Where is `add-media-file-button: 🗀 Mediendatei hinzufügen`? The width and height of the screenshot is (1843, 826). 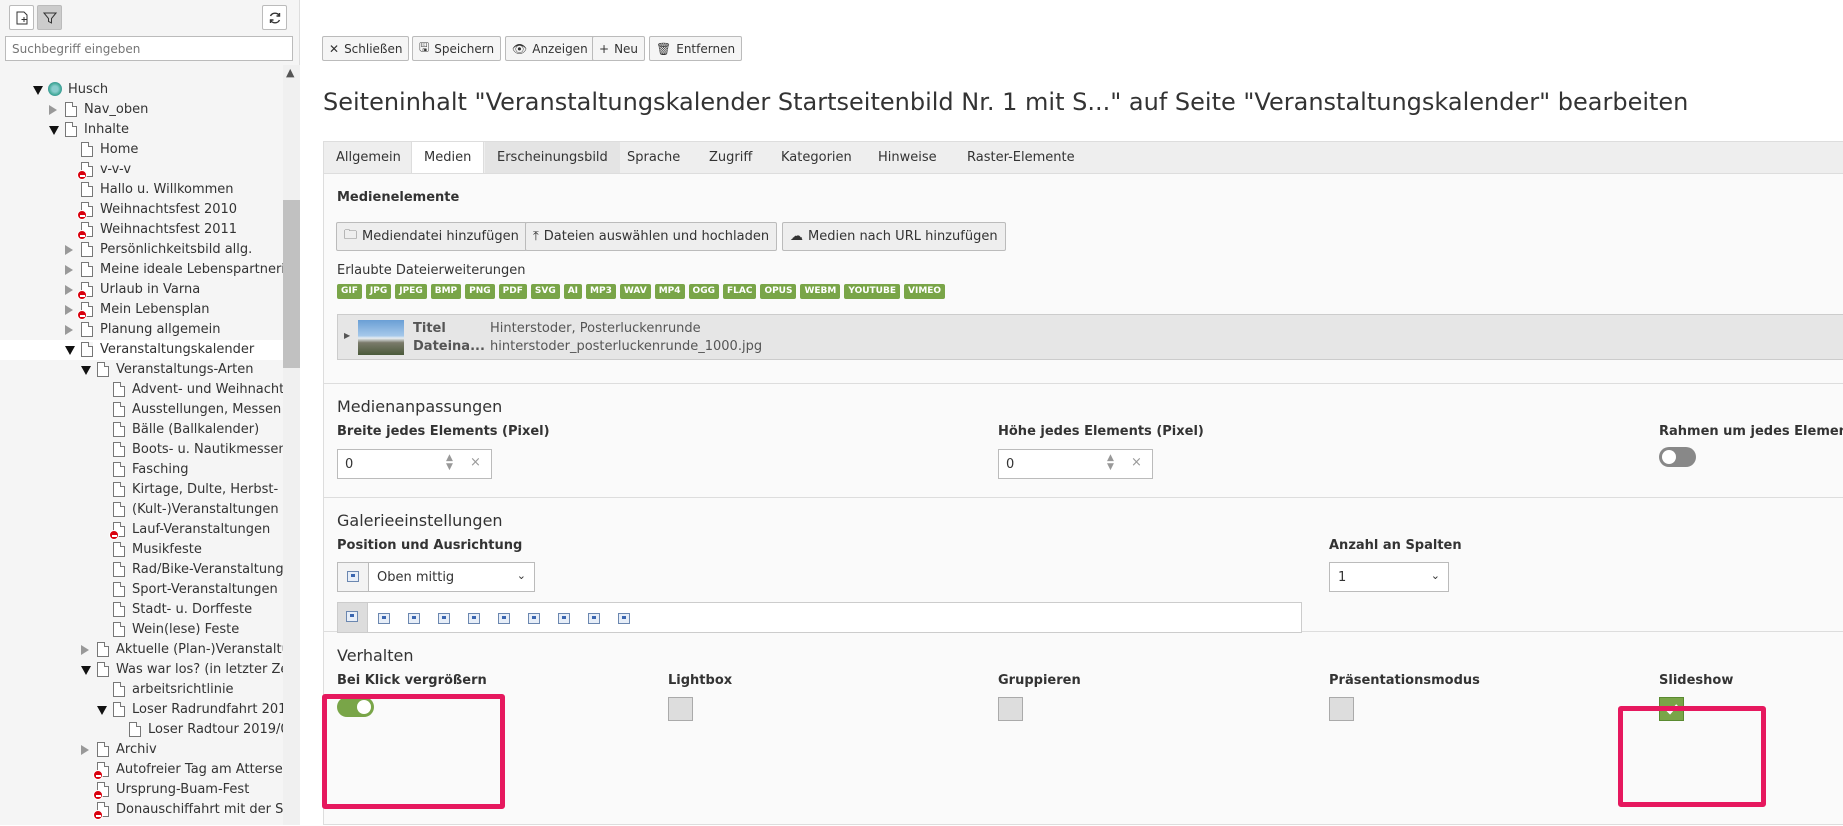
add-media-file-button: 🗀 Mediendatei hinzufügen is located at coordinates (431, 236).